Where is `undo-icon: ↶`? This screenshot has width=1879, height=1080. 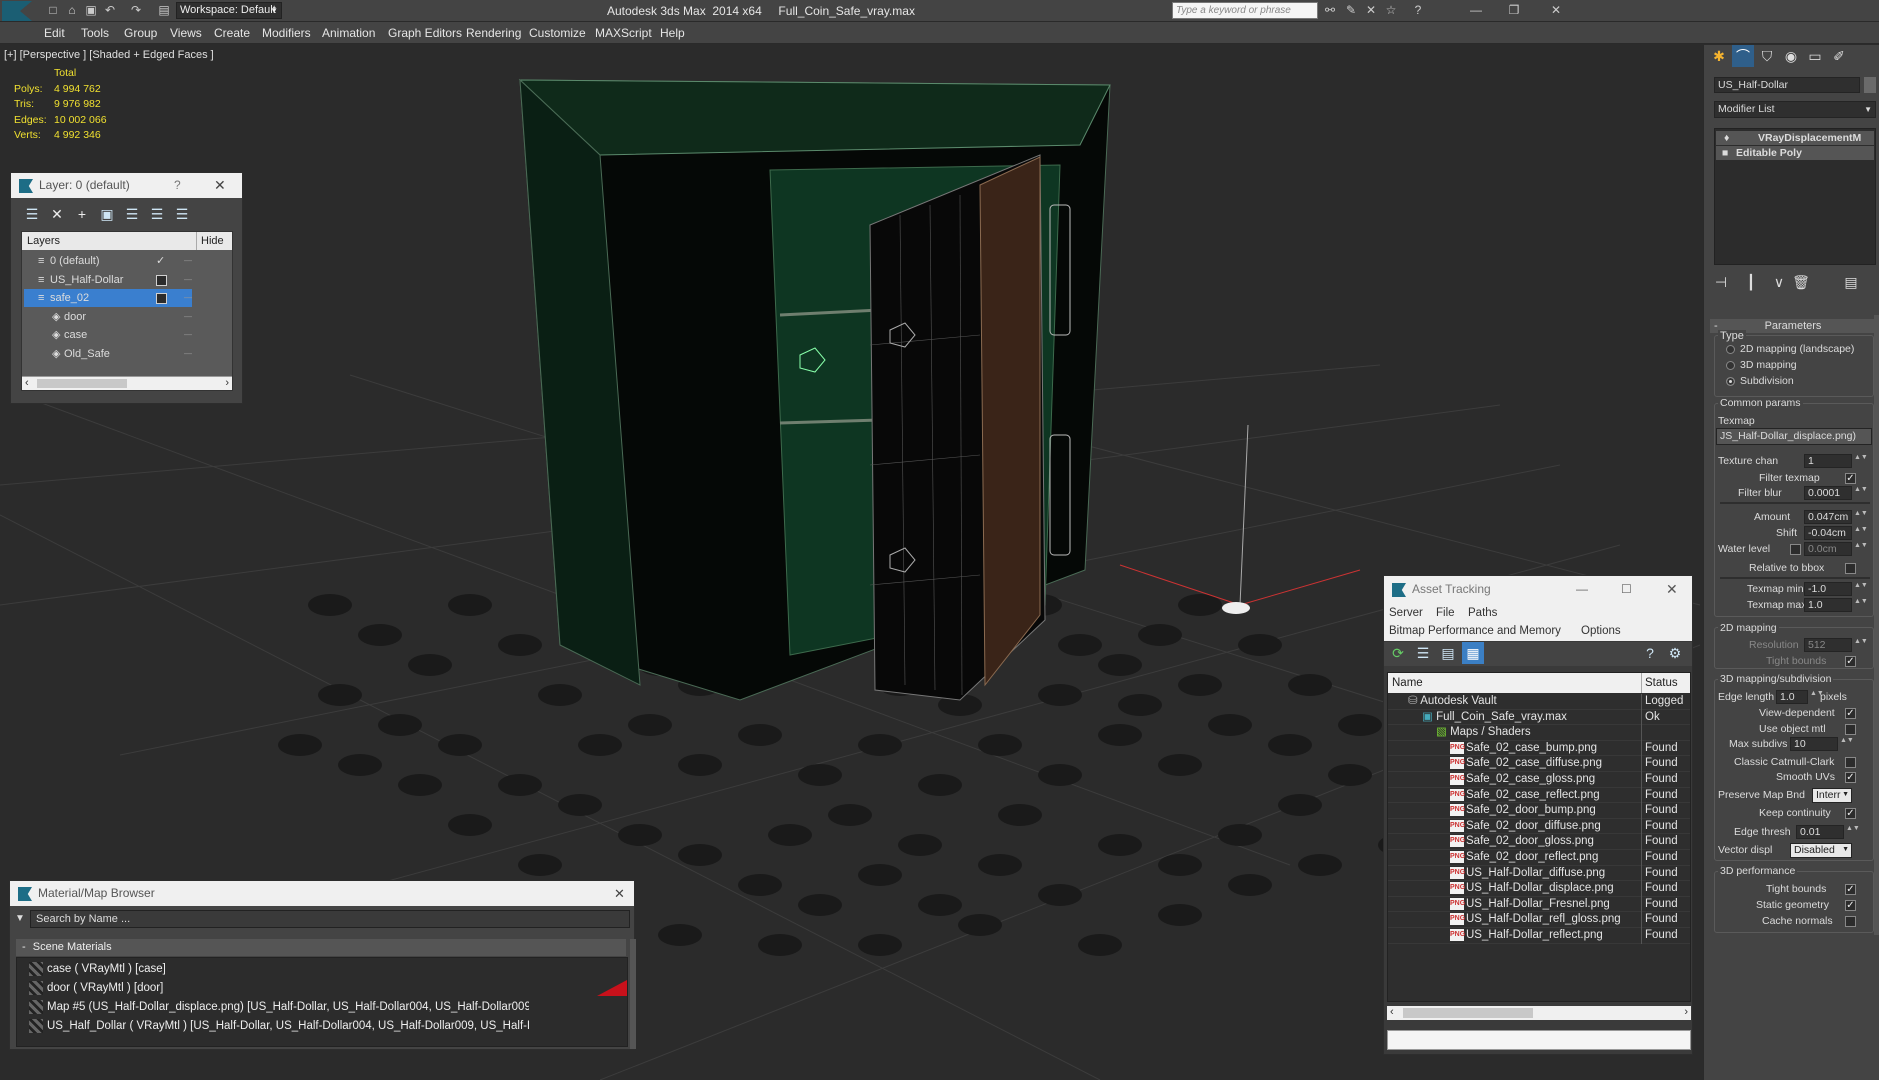 undo-icon: ↶ is located at coordinates (110, 10).